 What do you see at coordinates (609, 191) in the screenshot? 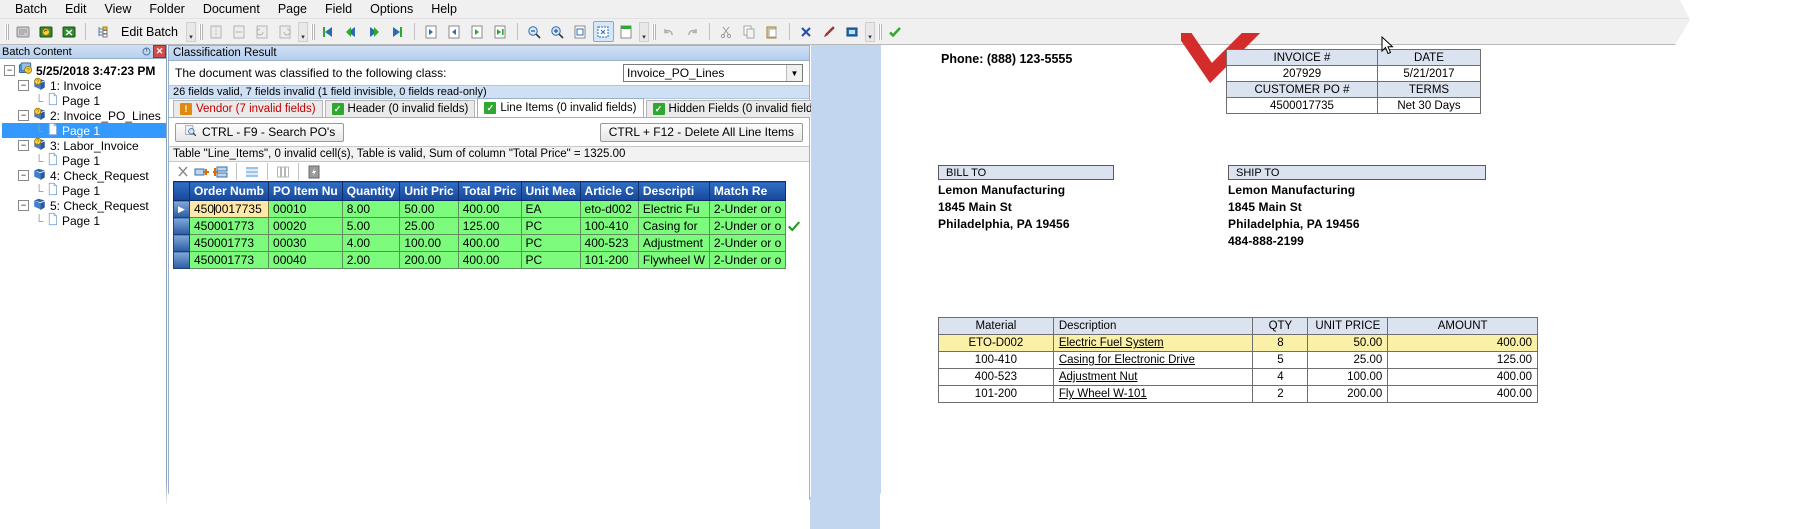
I see `column-header-article-code: Article C` at bounding box center [609, 191].